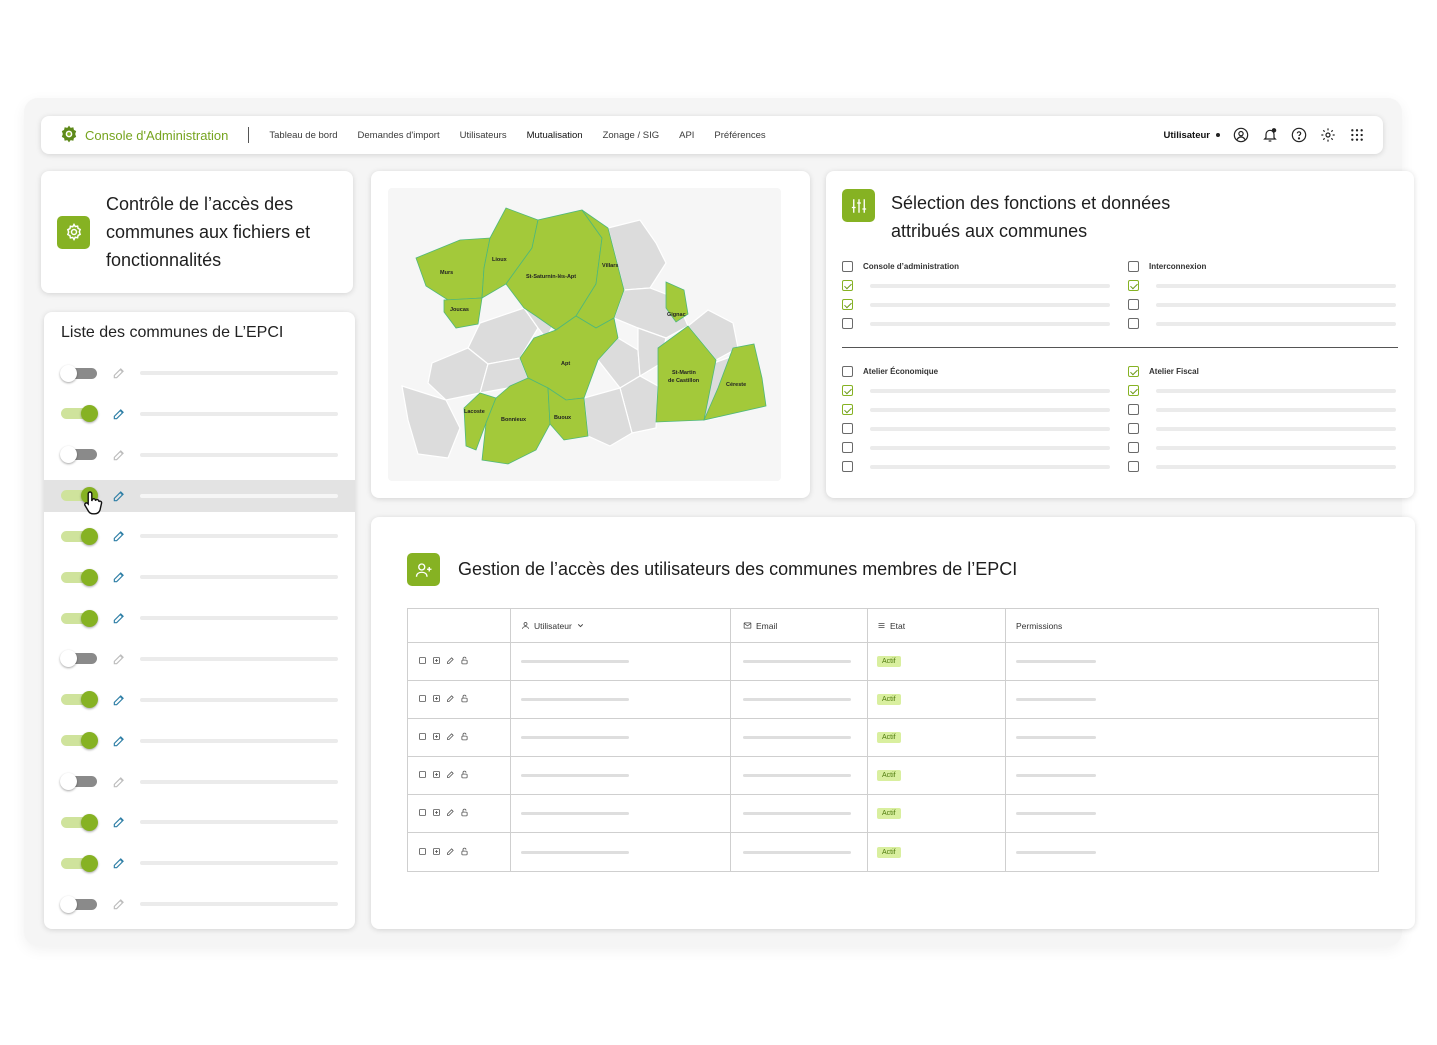 The height and width of the screenshot is (1045, 1437). I want to click on nav-demandes-import: Demandes d'import, so click(399, 135).